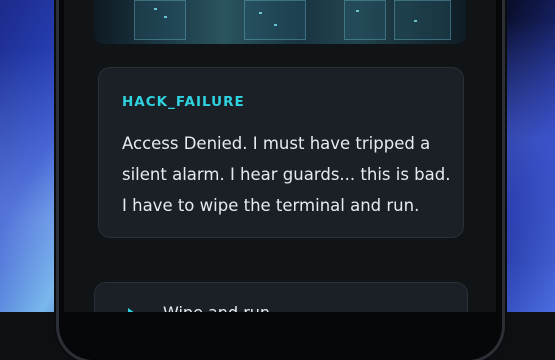 This screenshot has width=555, height=360. I want to click on choice-button-wipe-and-run: Wipe and run, so click(281, 297).